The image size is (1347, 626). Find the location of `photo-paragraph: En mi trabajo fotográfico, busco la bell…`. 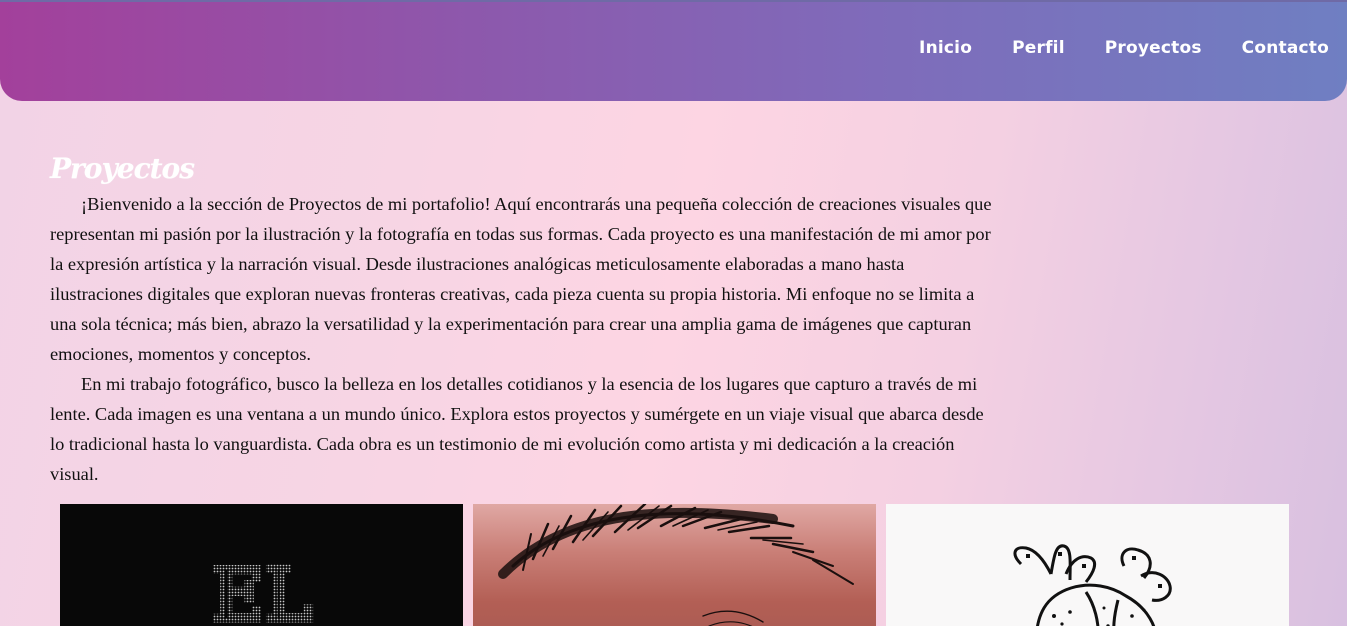

photo-paragraph: En mi trabajo fotográfico, busco la bell… is located at coordinates (517, 429).